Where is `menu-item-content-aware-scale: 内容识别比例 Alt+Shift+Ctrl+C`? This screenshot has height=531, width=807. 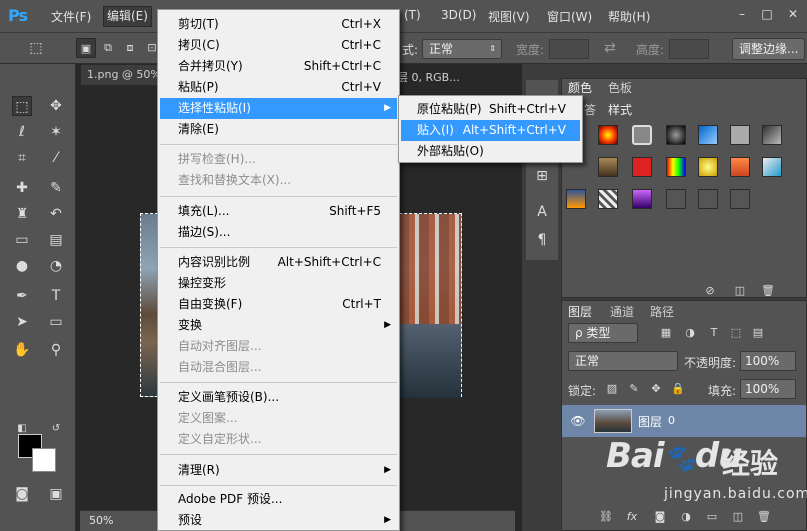
menu-item-content-aware-scale: 内容识别比例 Alt+Shift+Ctrl+C is located at coordinates (278, 262).